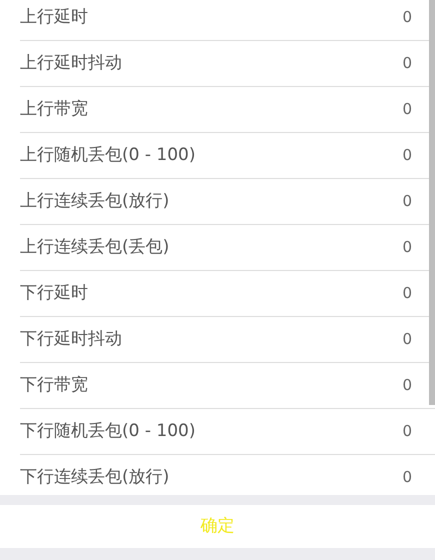 This screenshot has width=435, height=560. Describe the element at coordinates (108, 431) in the screenshot. I see `setting-label: 下行随机丢包(0 - 100)` at that location.